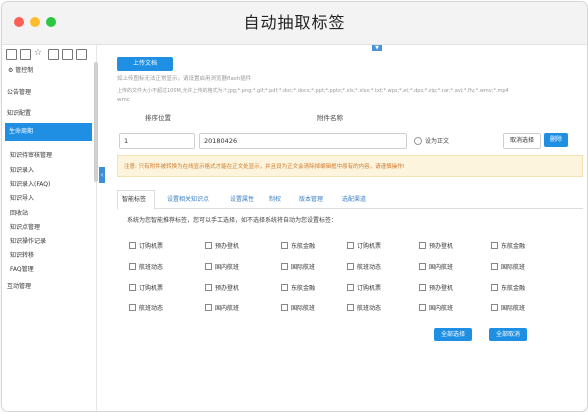  What do you see at coordinates (418, 141) in the screenshot?
I see `set-as-body-radio` at bounding box center [418, 141].